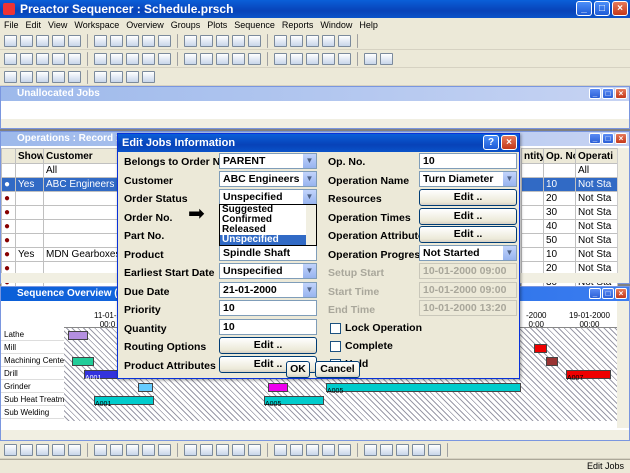 The image size is (630, 473). Describe the element at coordinates (81, 156) in the screenshot. I see `col-header-customer: Customer` at that location.